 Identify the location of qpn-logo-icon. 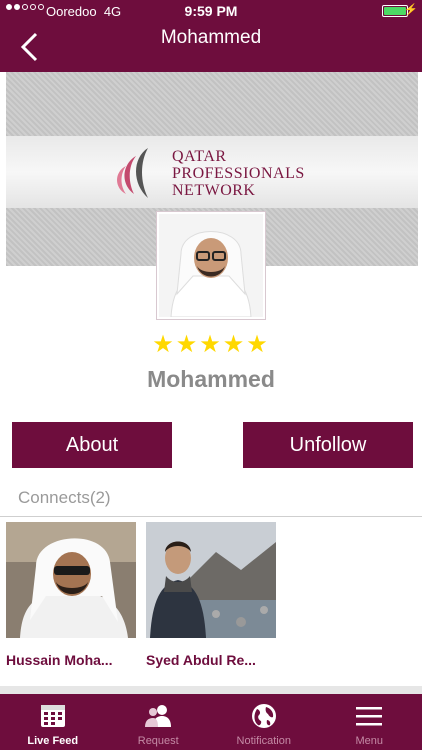
(132, 173).